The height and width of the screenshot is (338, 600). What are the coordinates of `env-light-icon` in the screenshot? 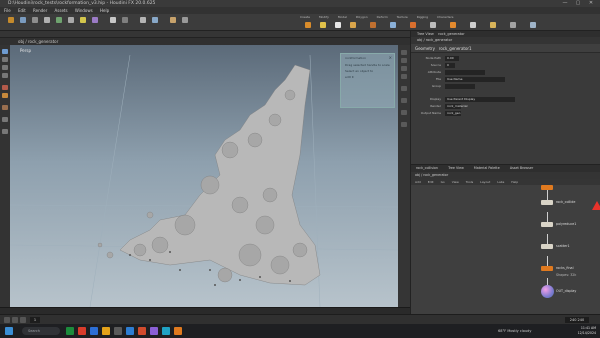 It's located at (373, 25).